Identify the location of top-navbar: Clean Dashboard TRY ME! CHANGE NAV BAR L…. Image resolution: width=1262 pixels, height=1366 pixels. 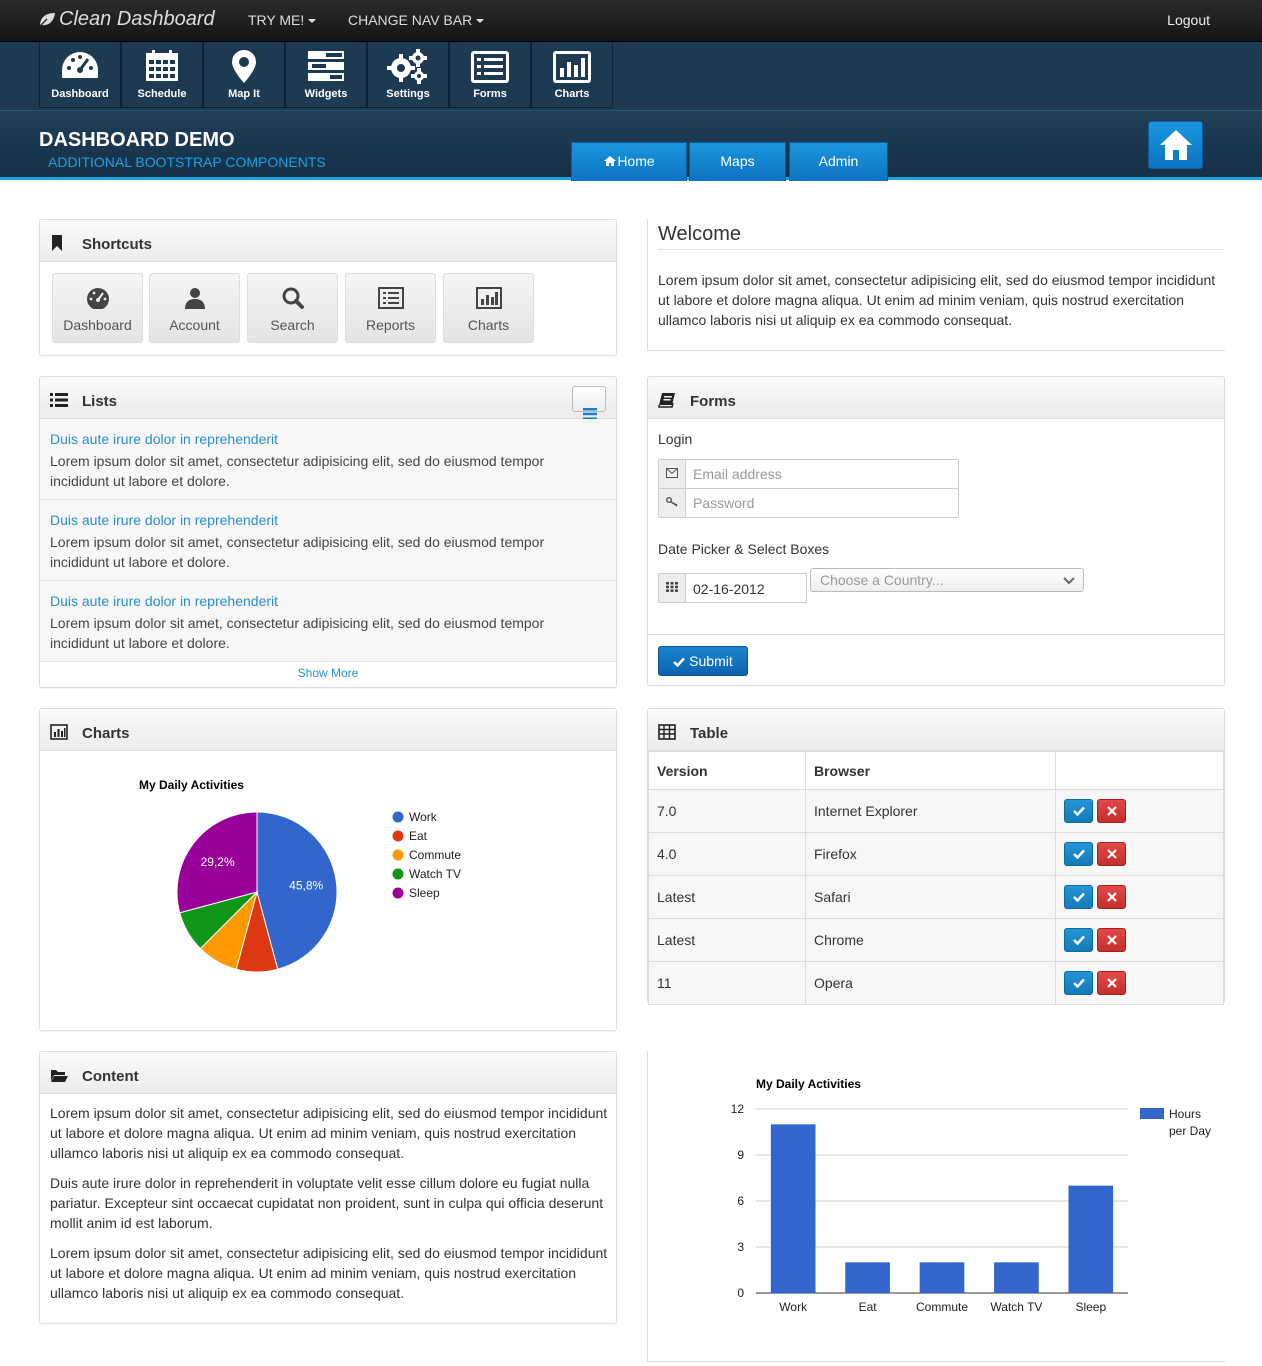
(631, 21).